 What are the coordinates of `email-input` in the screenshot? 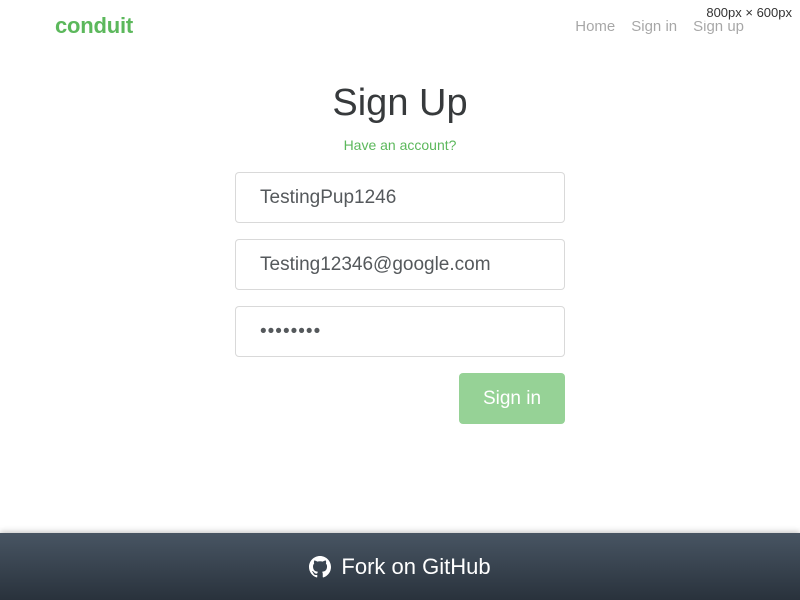 It's located at (400, 264).